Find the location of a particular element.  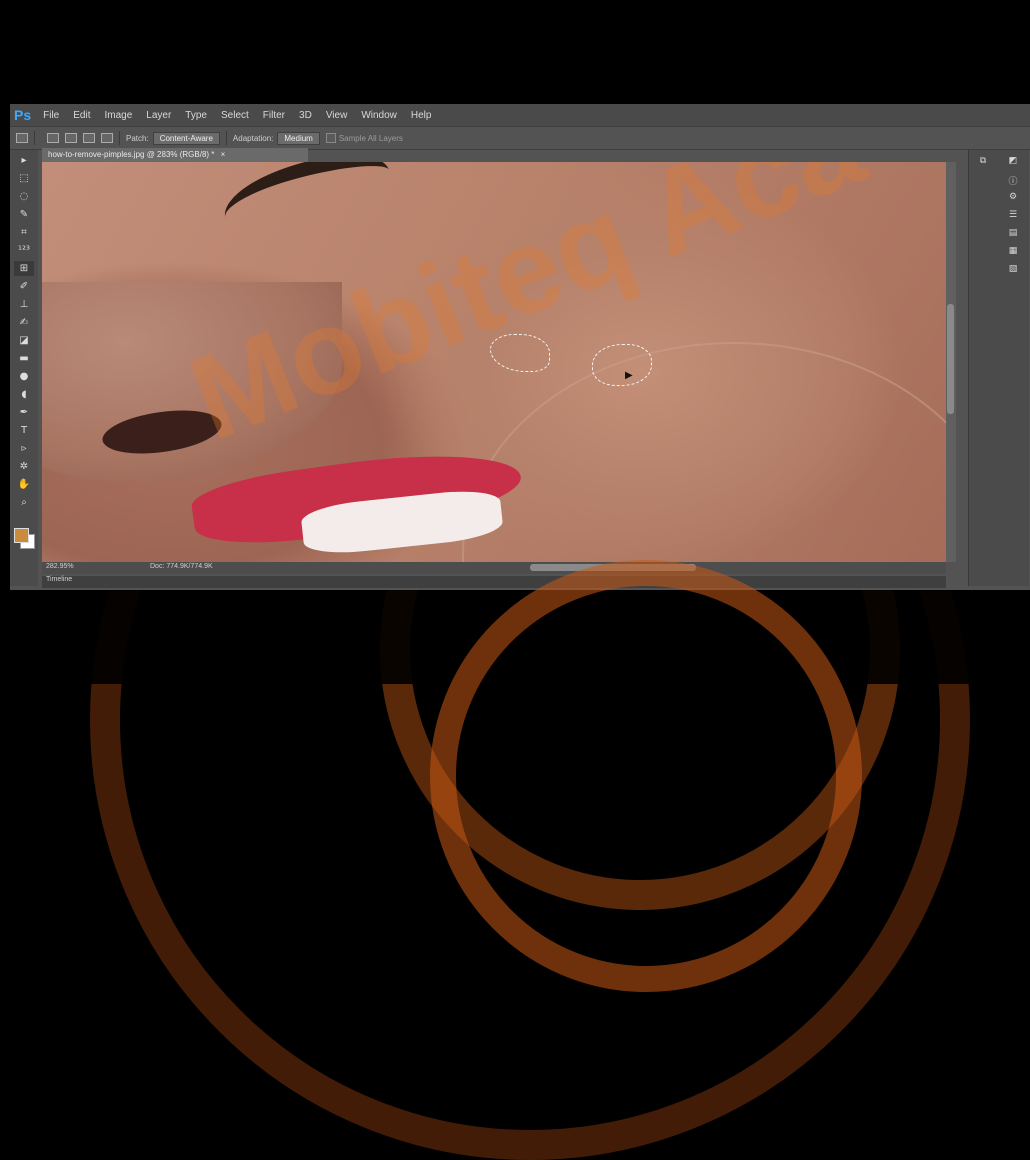

menu-type: Type is located at coordinates (196, 115).